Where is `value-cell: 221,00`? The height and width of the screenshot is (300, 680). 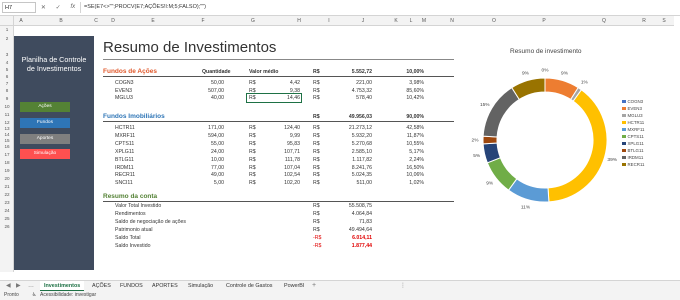
value-cell: 221,00 is located at coordinates (351, 83).